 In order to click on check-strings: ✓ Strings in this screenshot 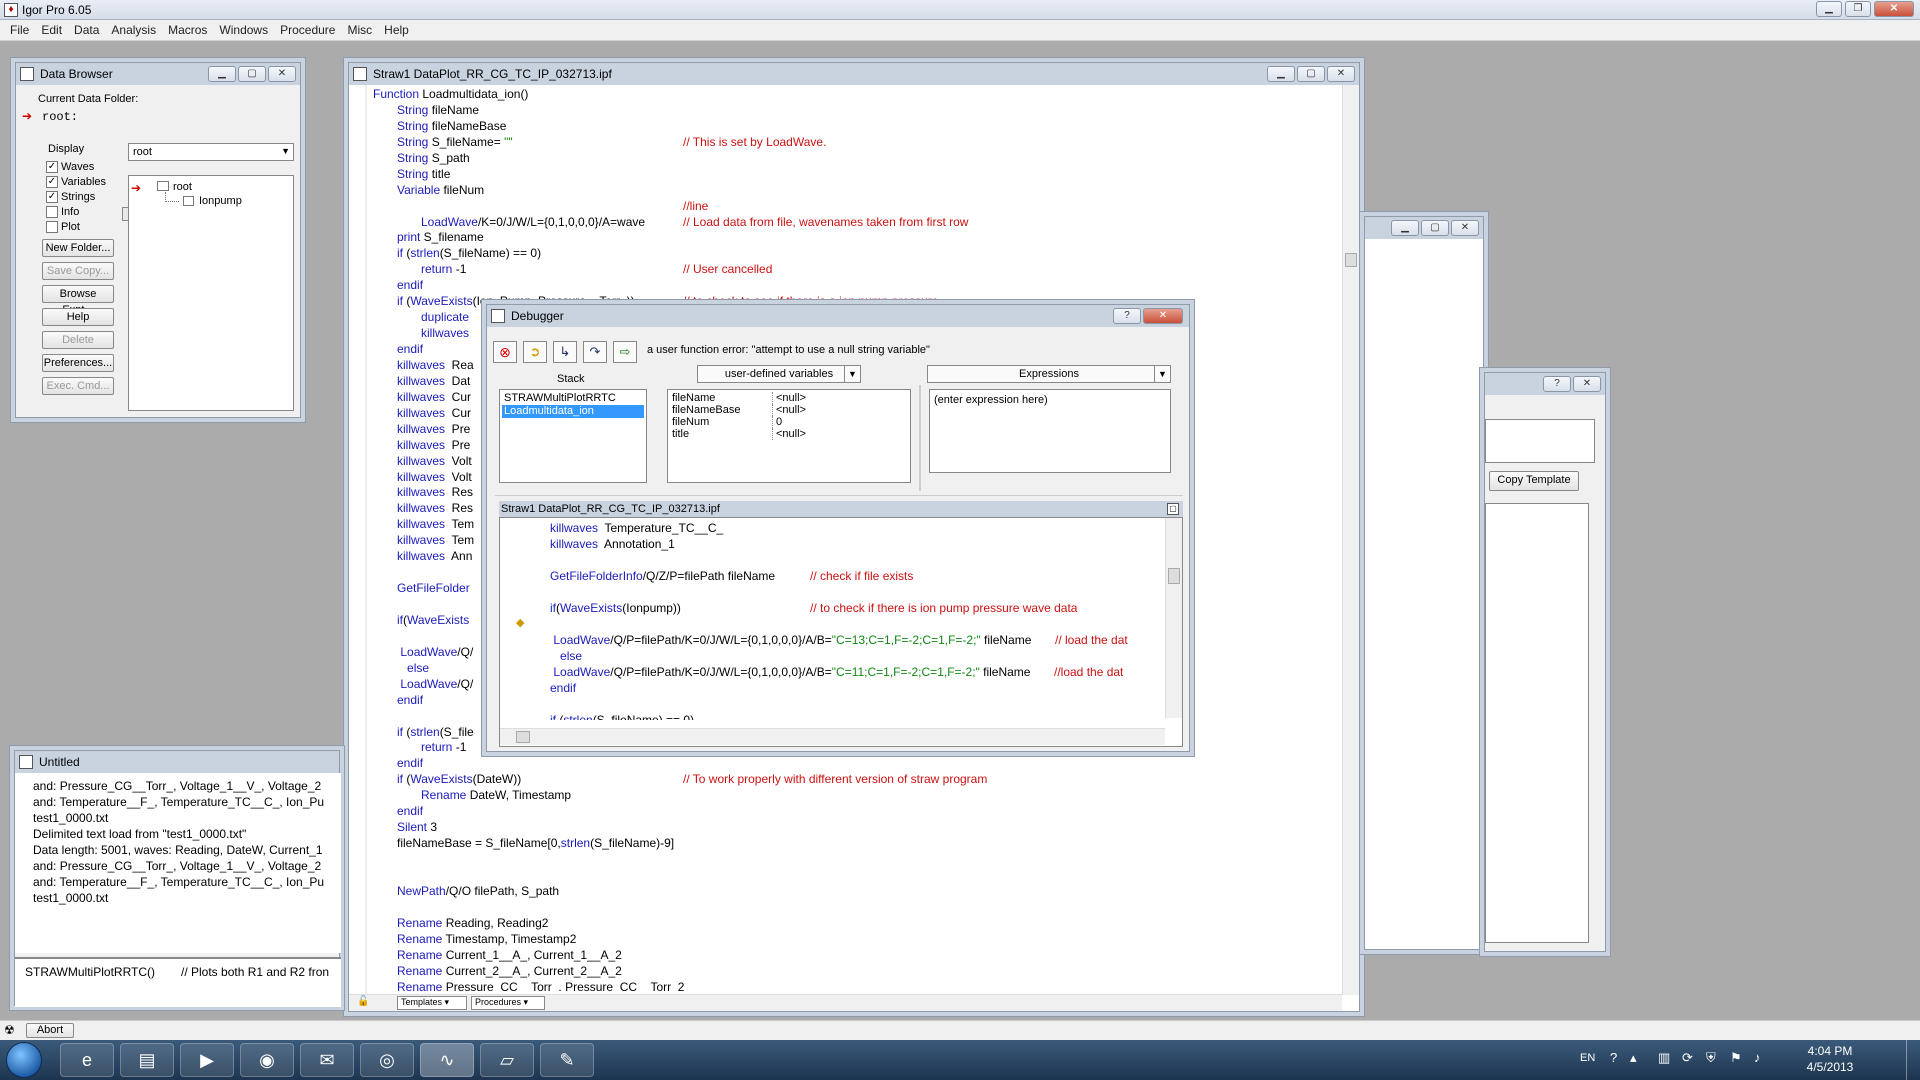, I will do `click(70, 197)`.